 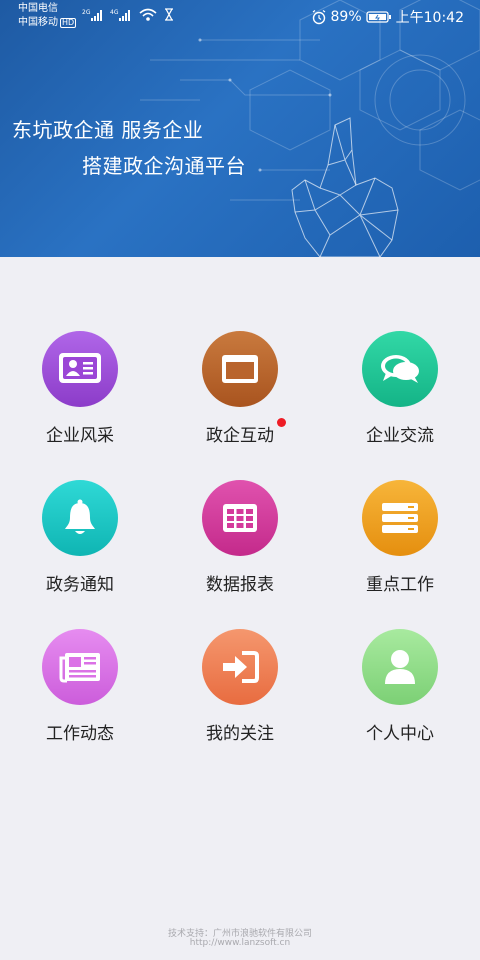 I want to click on menu-item-key-work: 重点工作, so click(x=400, y=540).